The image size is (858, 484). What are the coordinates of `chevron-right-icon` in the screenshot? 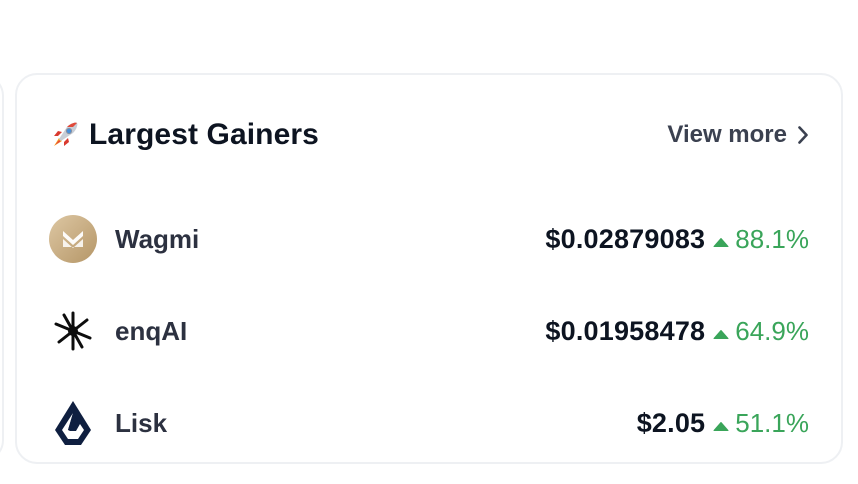 It's located at (803, 135).